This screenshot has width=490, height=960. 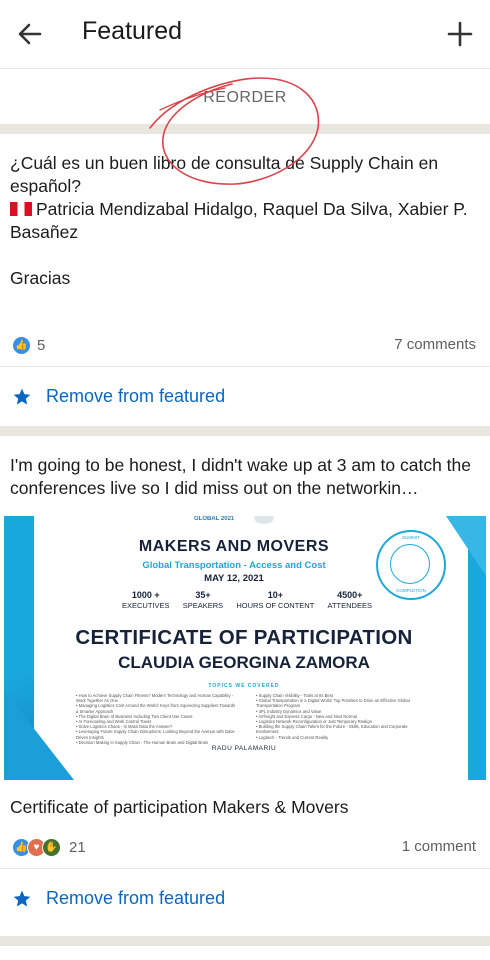 I want to click on social-counts: 👍 ♥ ✋ 21 1 comment, so click(x=244, y=849).